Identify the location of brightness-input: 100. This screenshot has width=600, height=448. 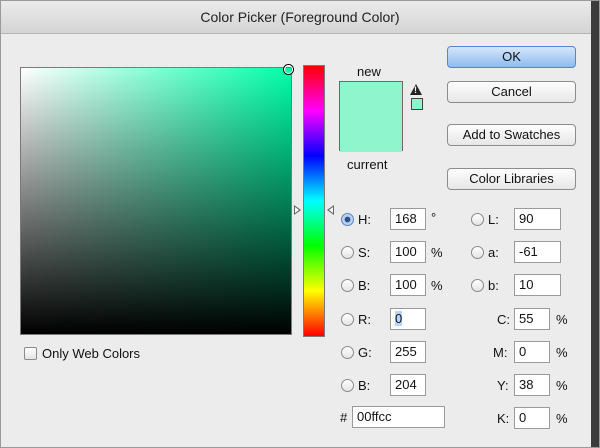
(408, 285).